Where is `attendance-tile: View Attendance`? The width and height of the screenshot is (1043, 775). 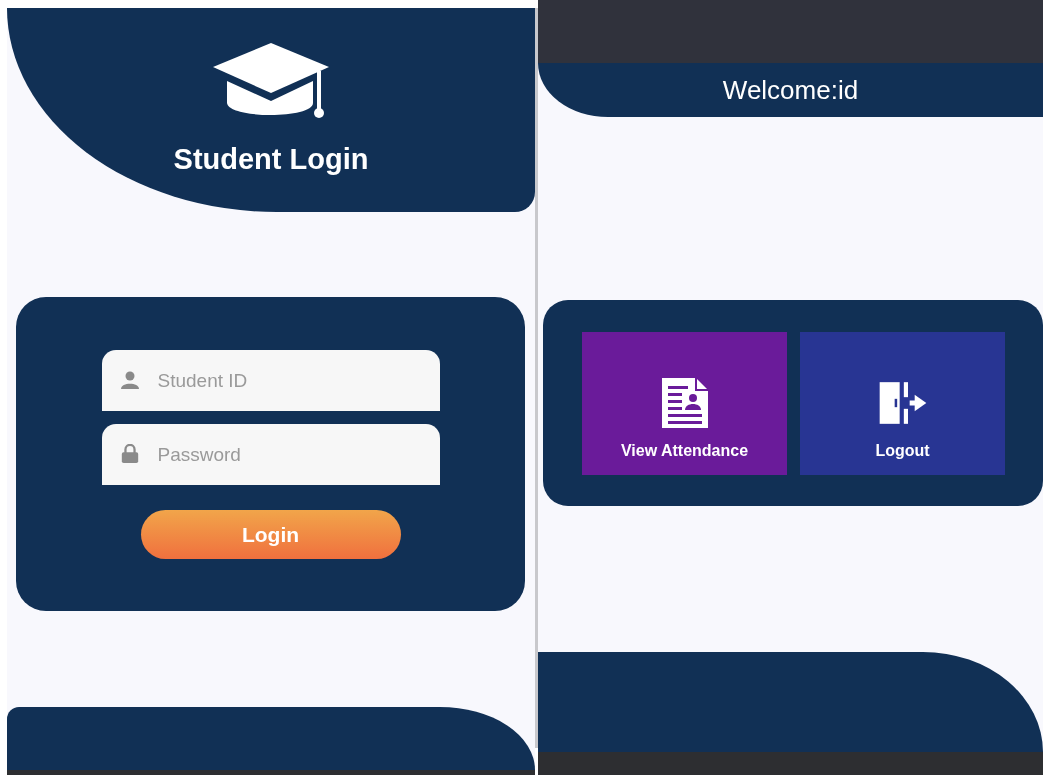
attendance-tile: View Attendance is located at coordinates (684, 403).